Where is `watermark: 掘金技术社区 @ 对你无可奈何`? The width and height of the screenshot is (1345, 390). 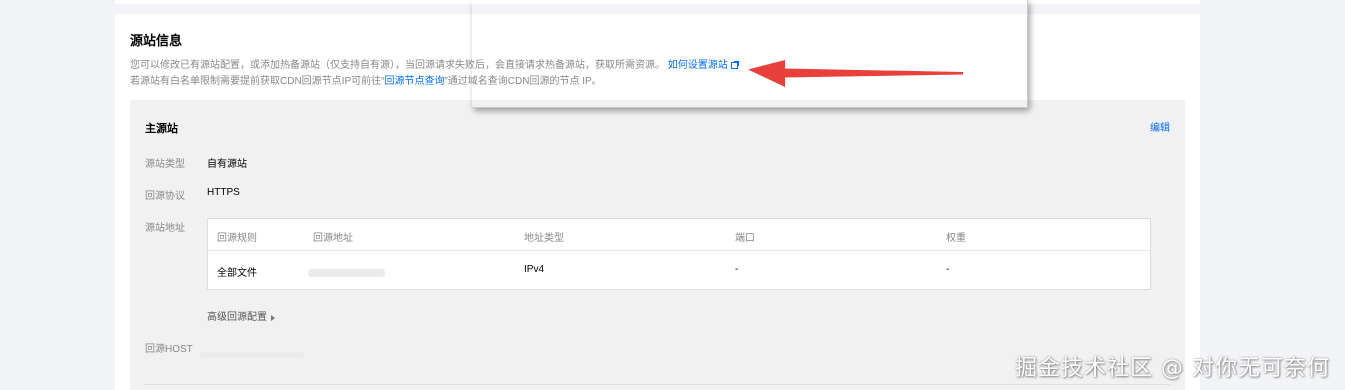 watermark: 掘金技术社区 @ 对你无可奈何 is located at coordinates (1172, 368).